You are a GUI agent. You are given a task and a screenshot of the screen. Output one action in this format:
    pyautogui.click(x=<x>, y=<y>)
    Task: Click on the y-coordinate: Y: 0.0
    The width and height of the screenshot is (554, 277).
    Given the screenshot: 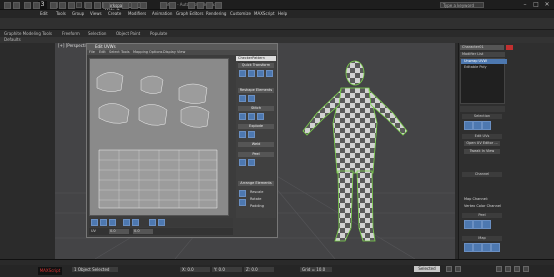 What is the action you would take?
    pyautogui.click(x=227, y=269)
    